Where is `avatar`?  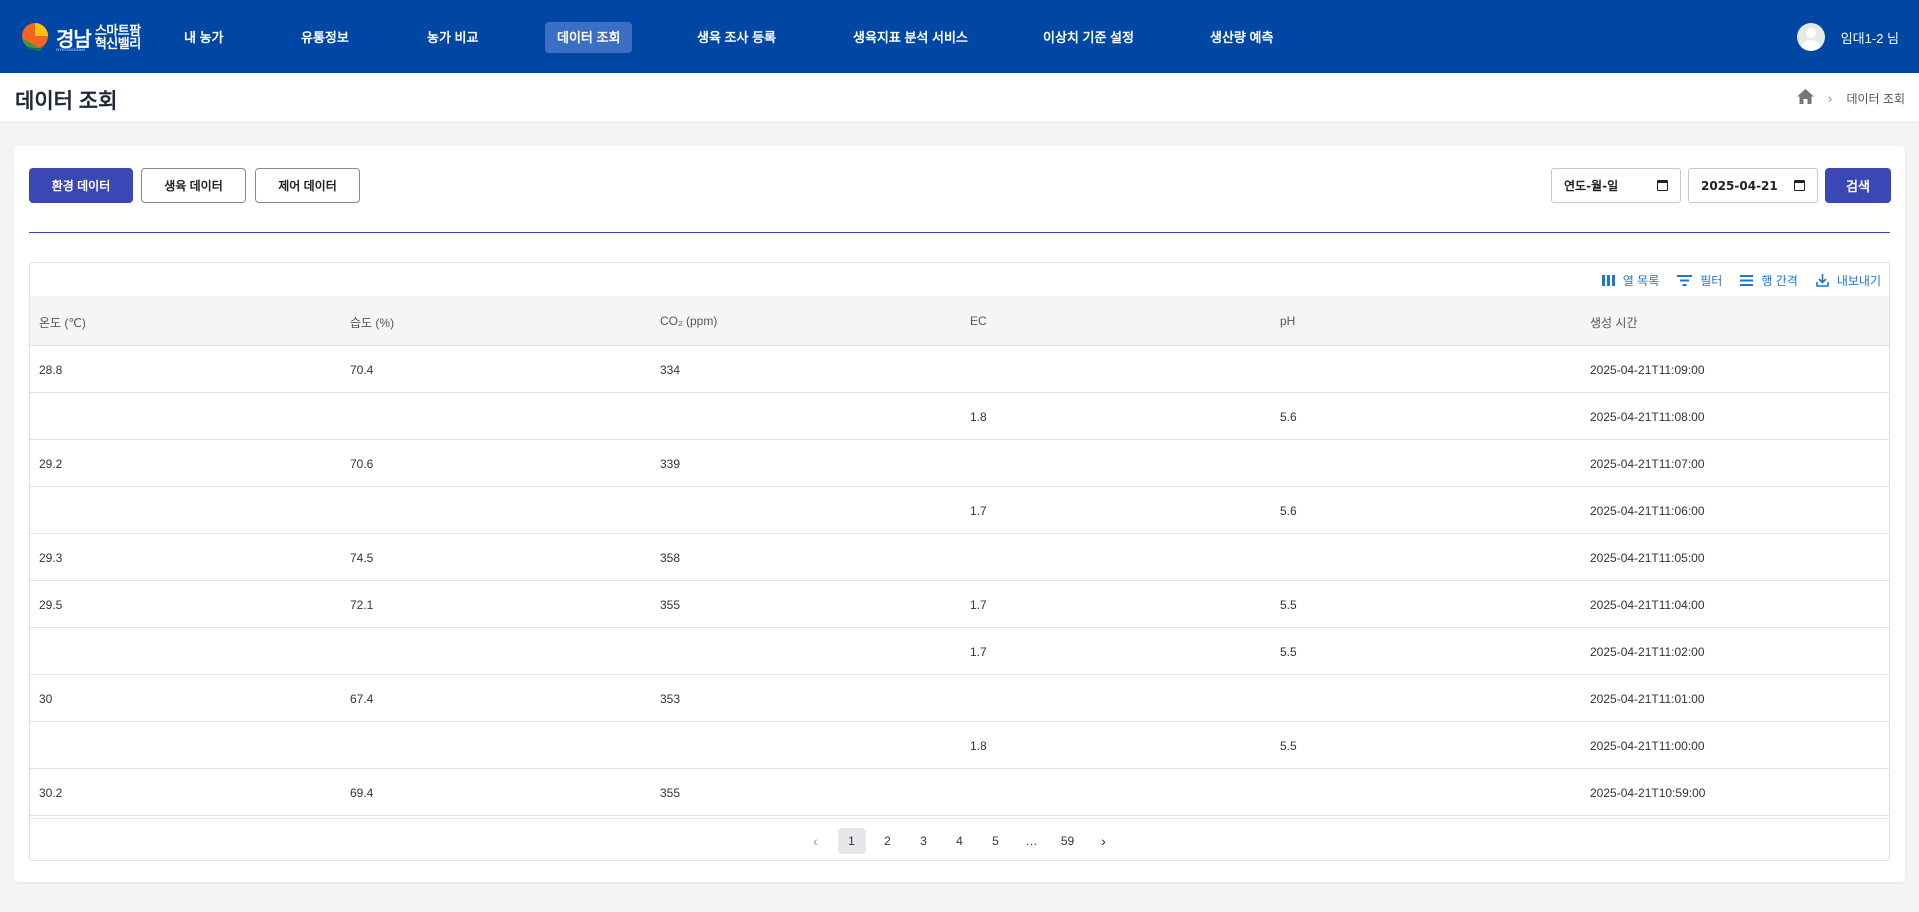
avatar is located at coordinates (1810, 37).